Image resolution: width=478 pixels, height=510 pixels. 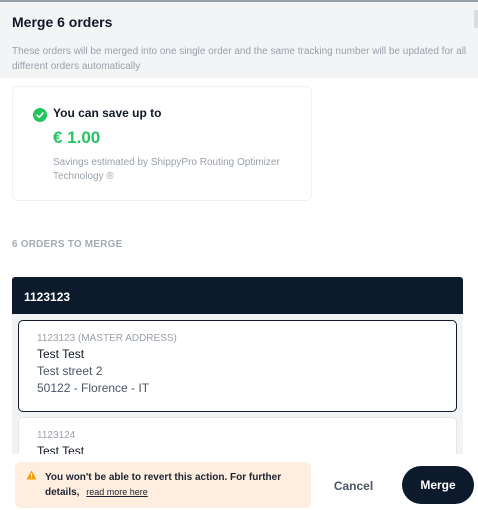 What do you see at coordinates (62, 22) in the screenshot?
I see `modal-title: Merge 6 orders` at bounding box center [62, 22].